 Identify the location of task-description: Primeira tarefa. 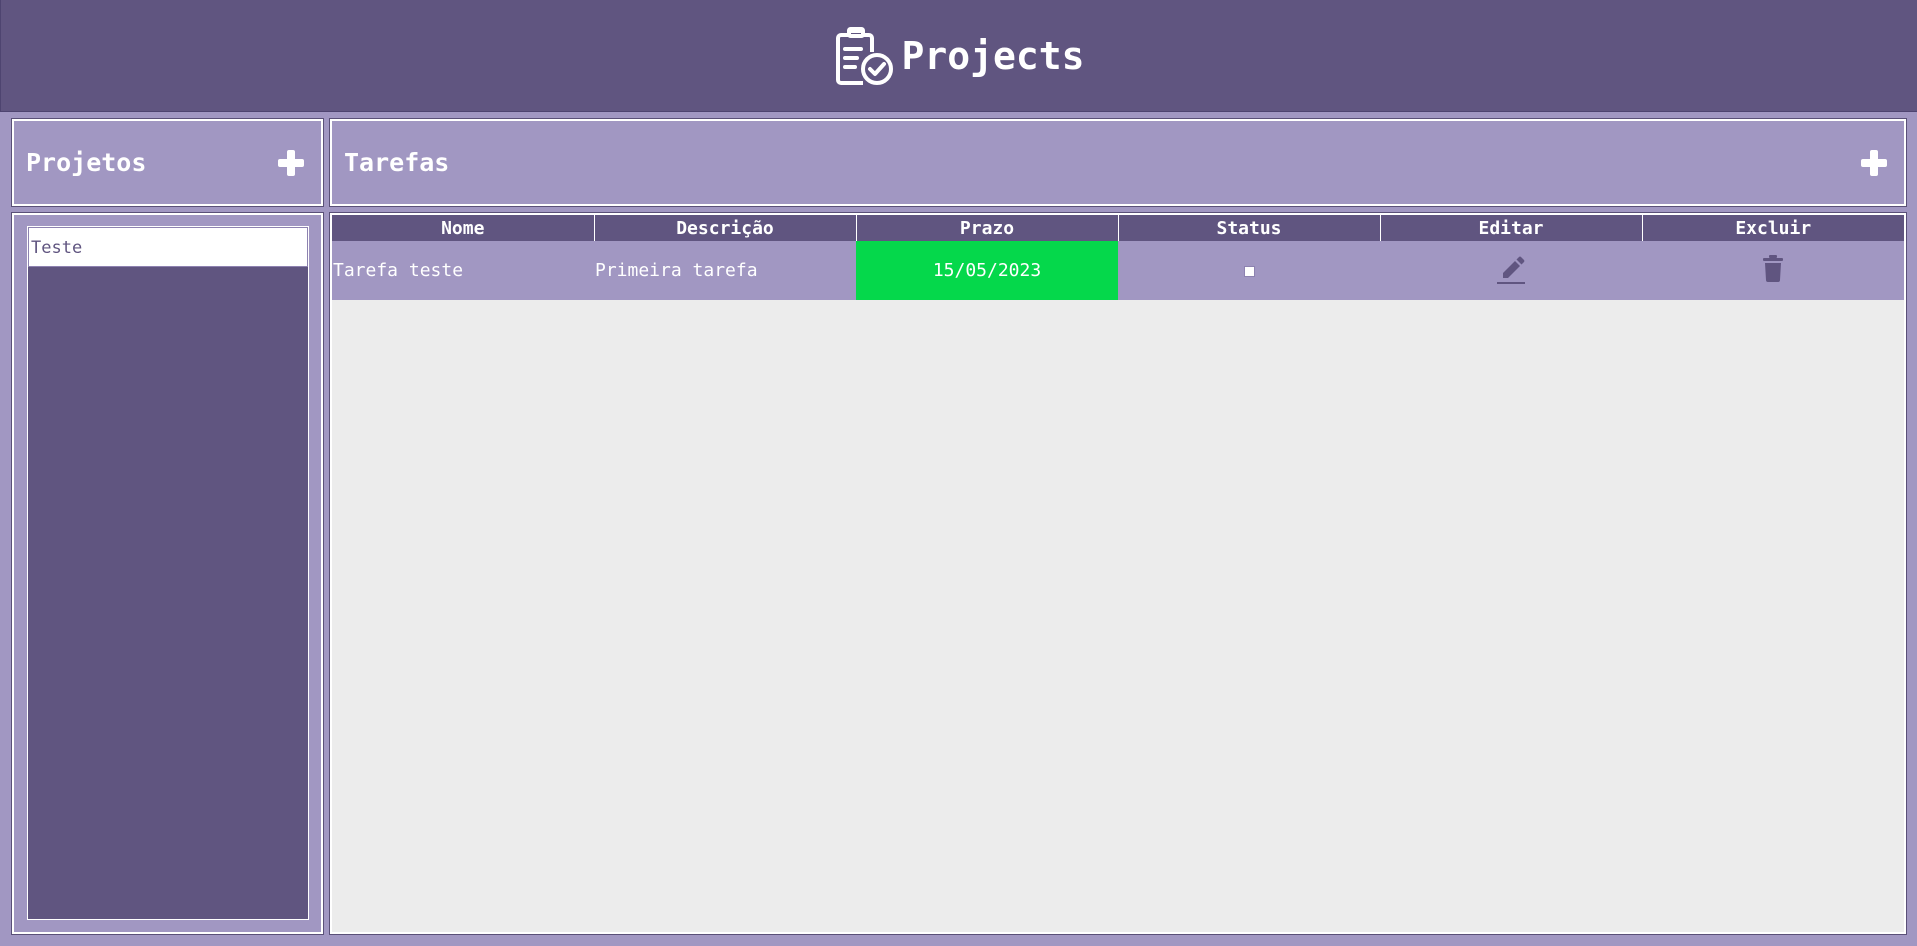
(725, 270).